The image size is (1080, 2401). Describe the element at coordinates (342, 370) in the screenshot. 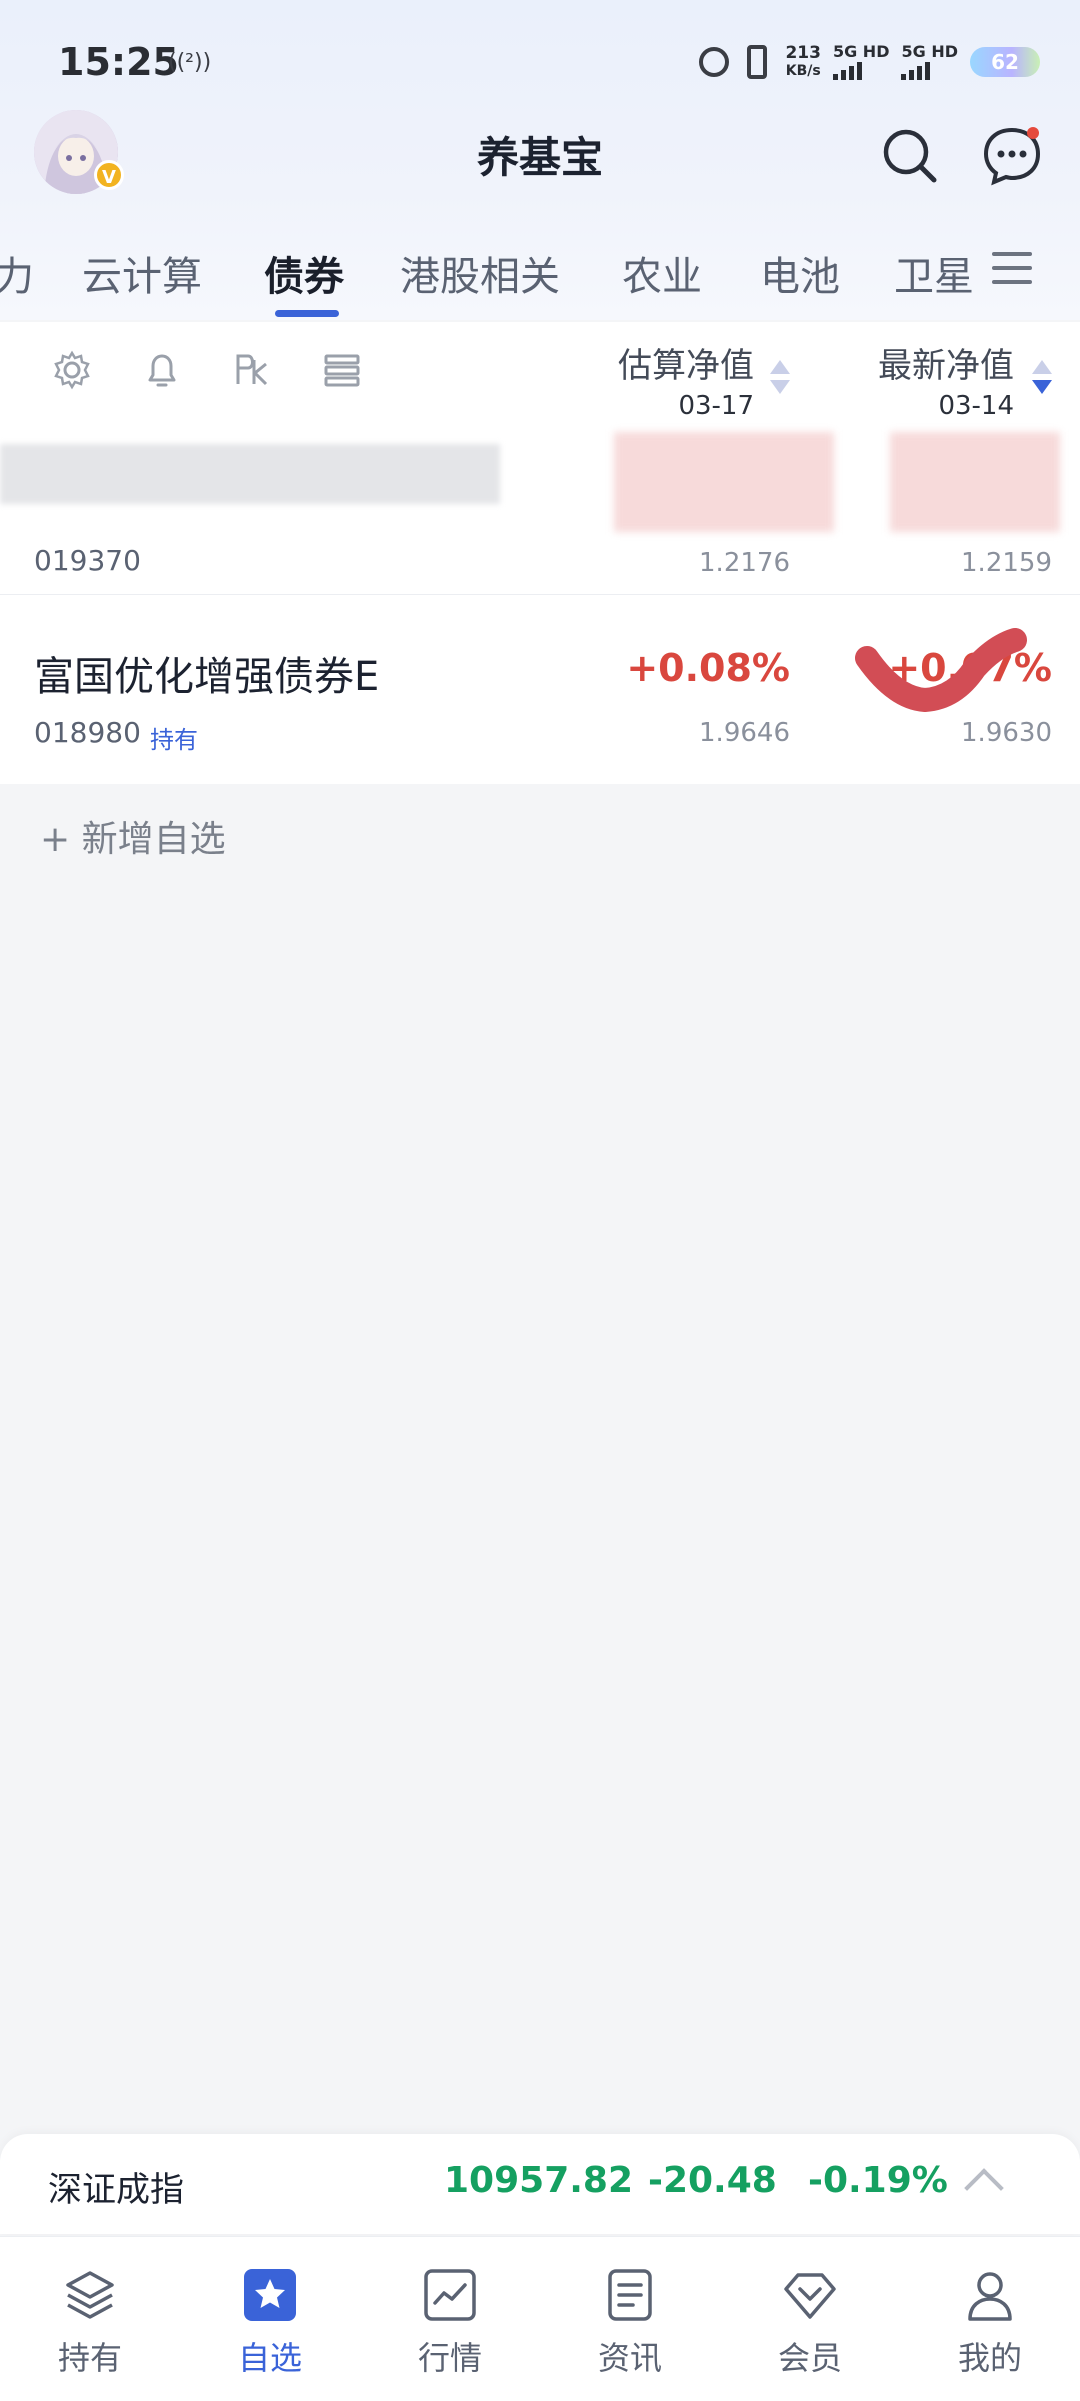

I see `list-view-icon` at that location.